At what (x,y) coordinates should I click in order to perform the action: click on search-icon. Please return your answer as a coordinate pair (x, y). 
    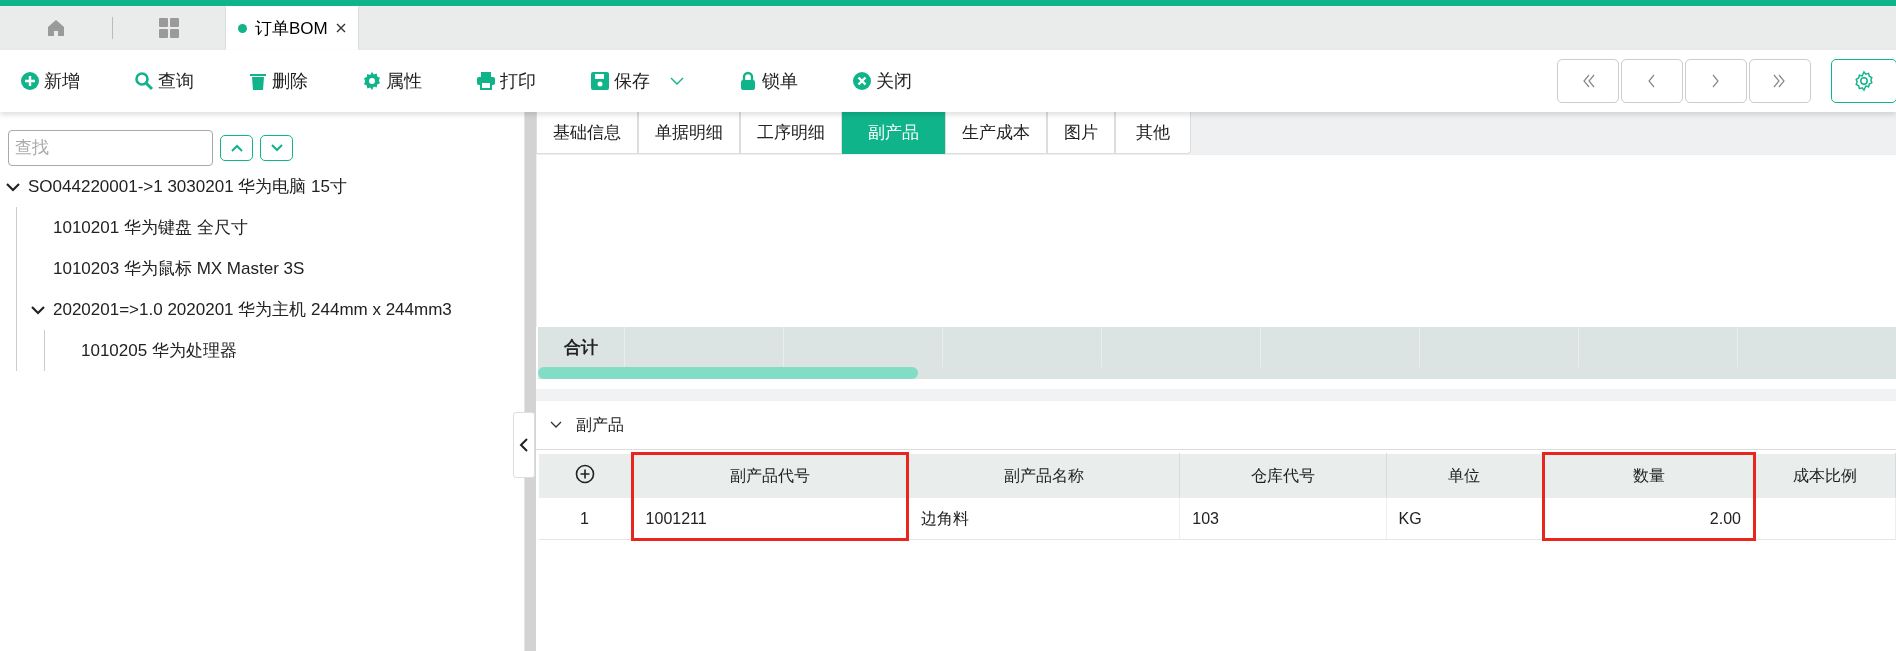
    Looking at the image, I should click on (144, 81).